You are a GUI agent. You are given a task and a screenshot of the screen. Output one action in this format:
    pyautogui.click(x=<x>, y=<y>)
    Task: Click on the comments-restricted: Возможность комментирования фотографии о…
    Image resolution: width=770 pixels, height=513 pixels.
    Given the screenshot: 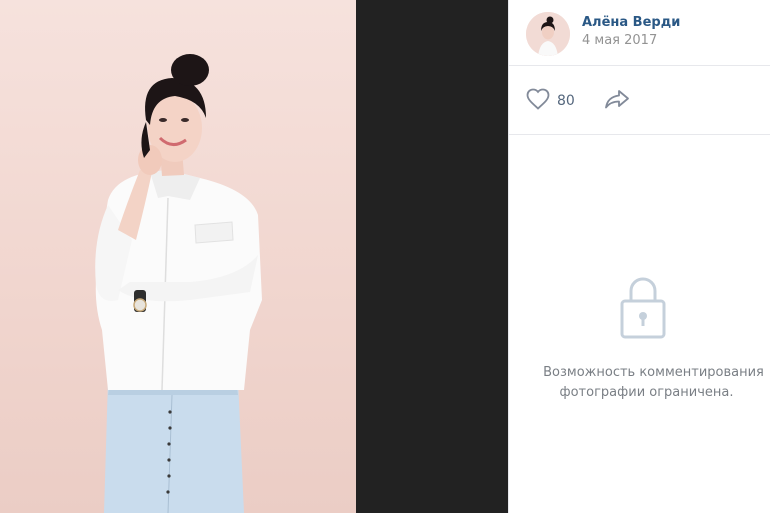 What is the action you would take?
    pyautogui.click(x=639, y=339)
    